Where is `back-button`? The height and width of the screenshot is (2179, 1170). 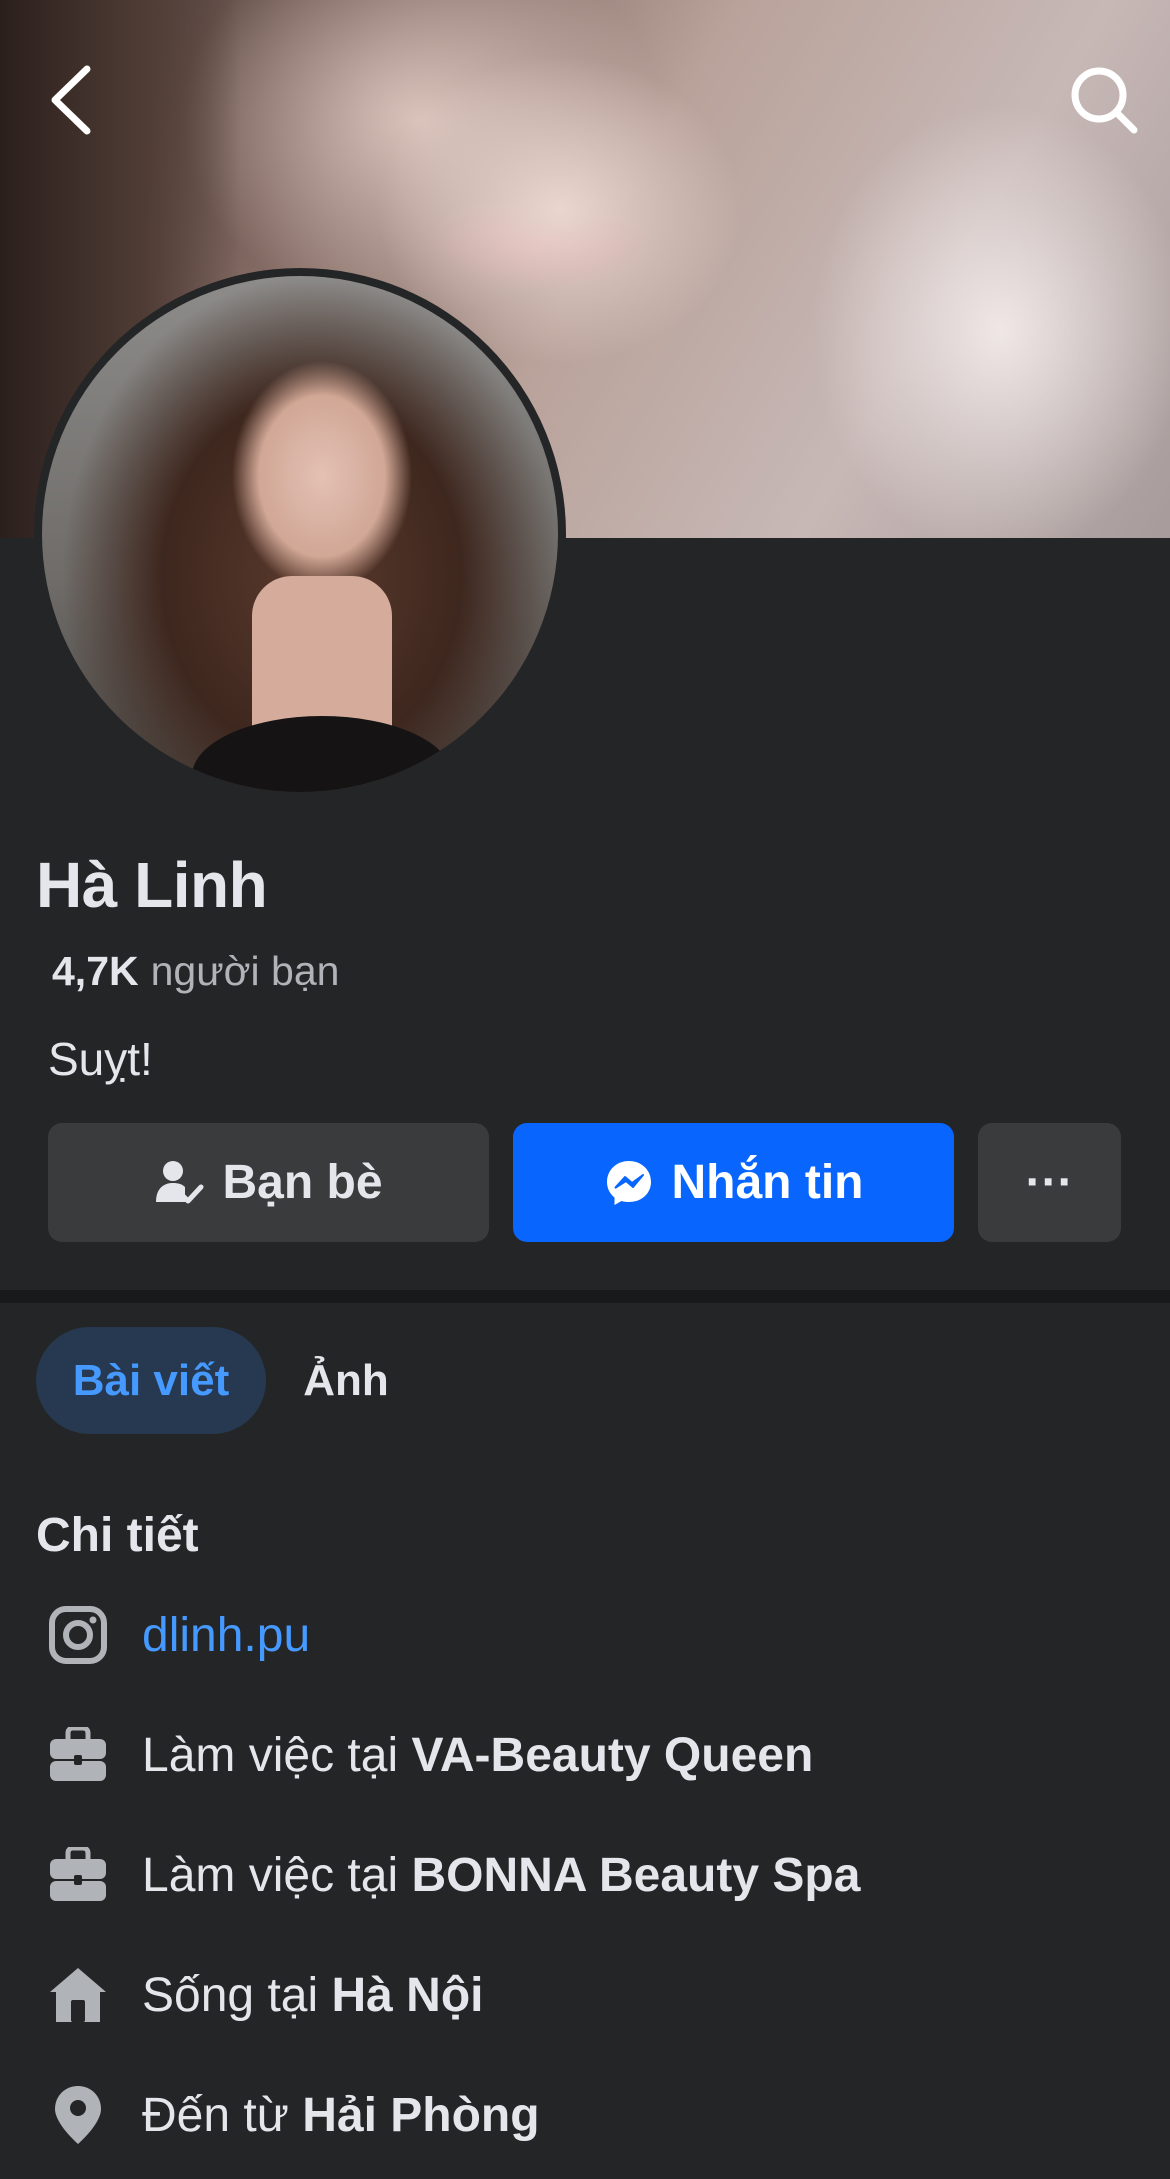
back-button is located at coordinates (72, 100).